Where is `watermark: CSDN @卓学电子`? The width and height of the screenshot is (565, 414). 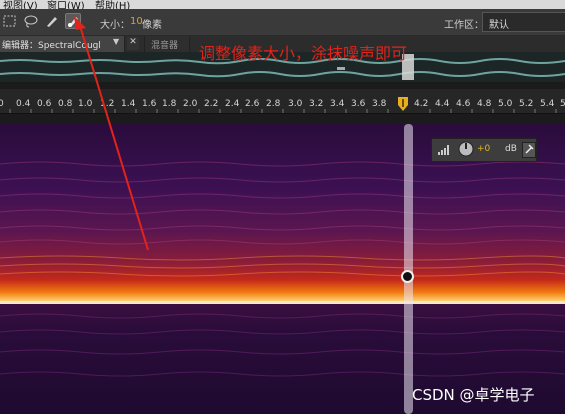 watermark: CSDN @卓学电子 is located at coordinates (473, 395).